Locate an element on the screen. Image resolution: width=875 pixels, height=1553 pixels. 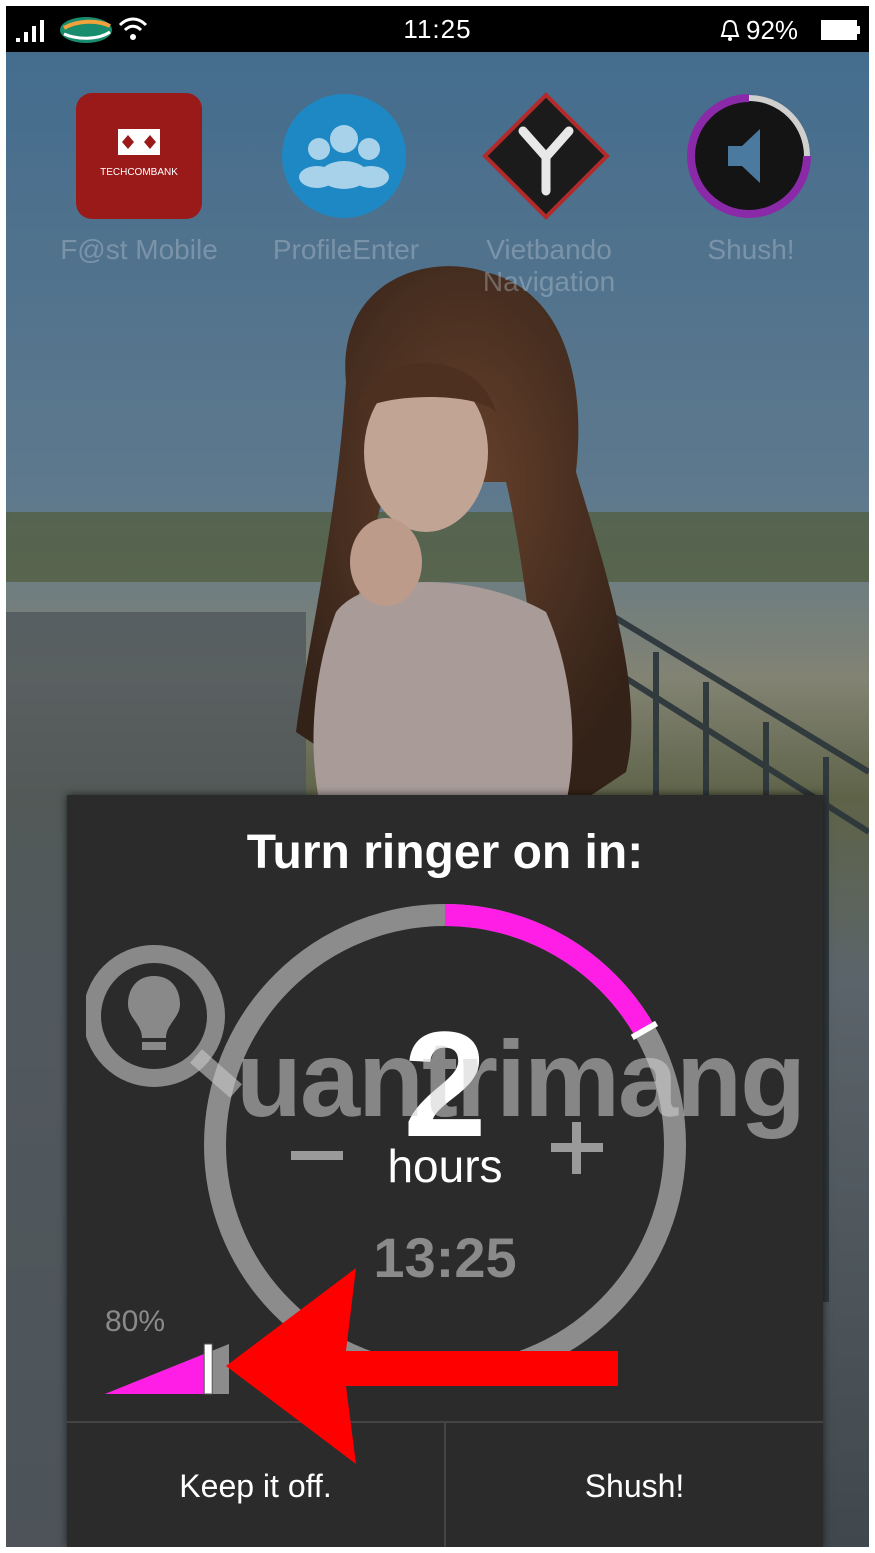
keep-it-off-button: Keep it off. is located at coordinates (256, 1485).